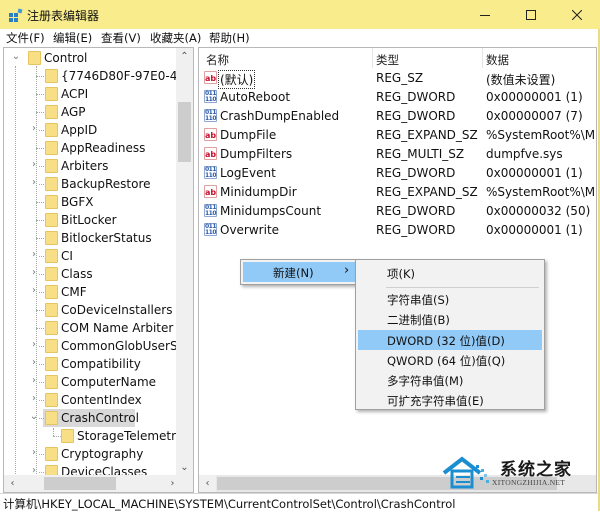 The image size is (600, 512). I want to click on value-row: 011 110 LogEvent REG_DWORD 0x00000001 (1), so click(397, 173).